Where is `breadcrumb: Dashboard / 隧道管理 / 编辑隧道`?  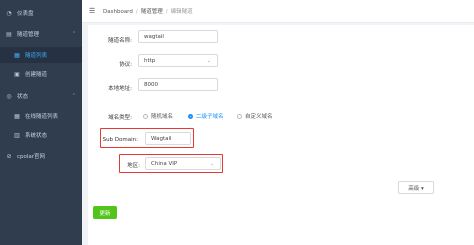
breadcrumb: Dashboard / 隧道管理 / 编辑隧道 is located at coordinates (148, 12).